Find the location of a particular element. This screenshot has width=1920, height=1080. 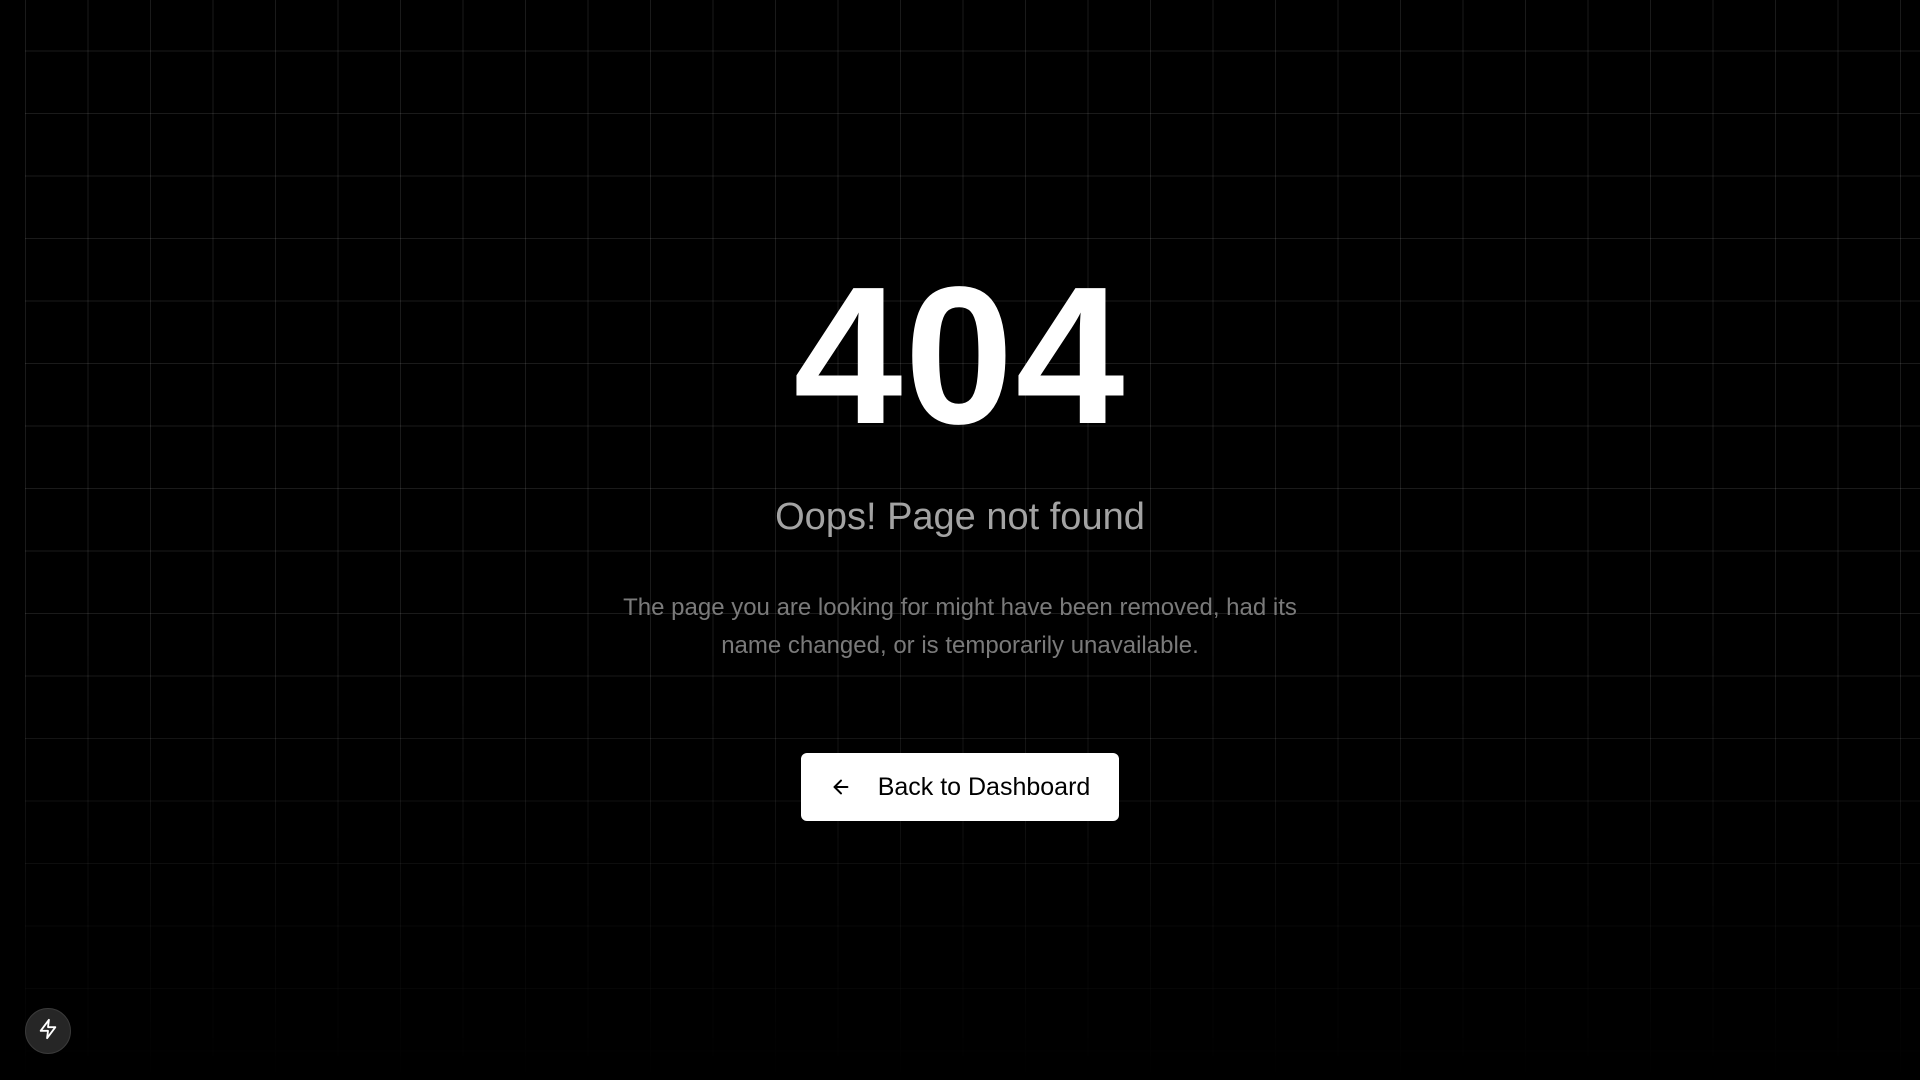

back-to-dashboard-label: Back to Dashboard is located at coordinates (984, 786).